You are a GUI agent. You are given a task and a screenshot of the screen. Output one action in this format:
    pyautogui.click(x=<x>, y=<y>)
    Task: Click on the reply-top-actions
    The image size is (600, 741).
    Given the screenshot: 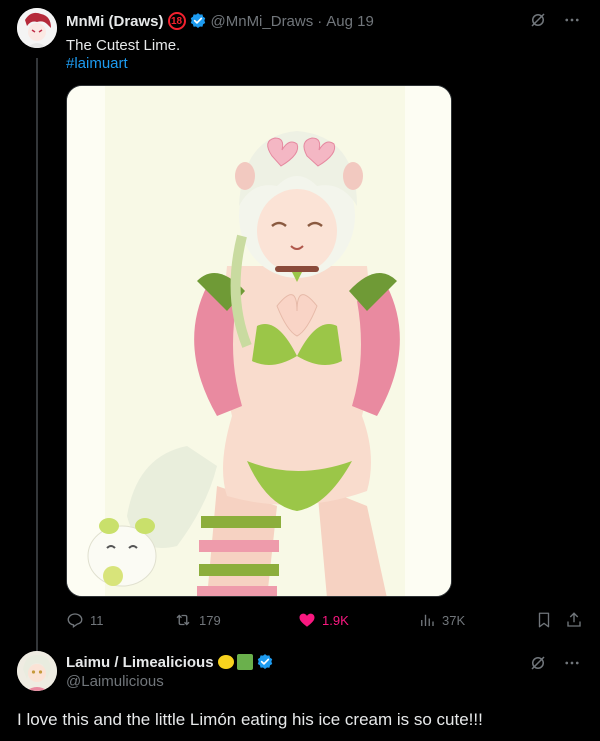 What is the action you would take?
    pyautogui.click(x=555, y=663)
    